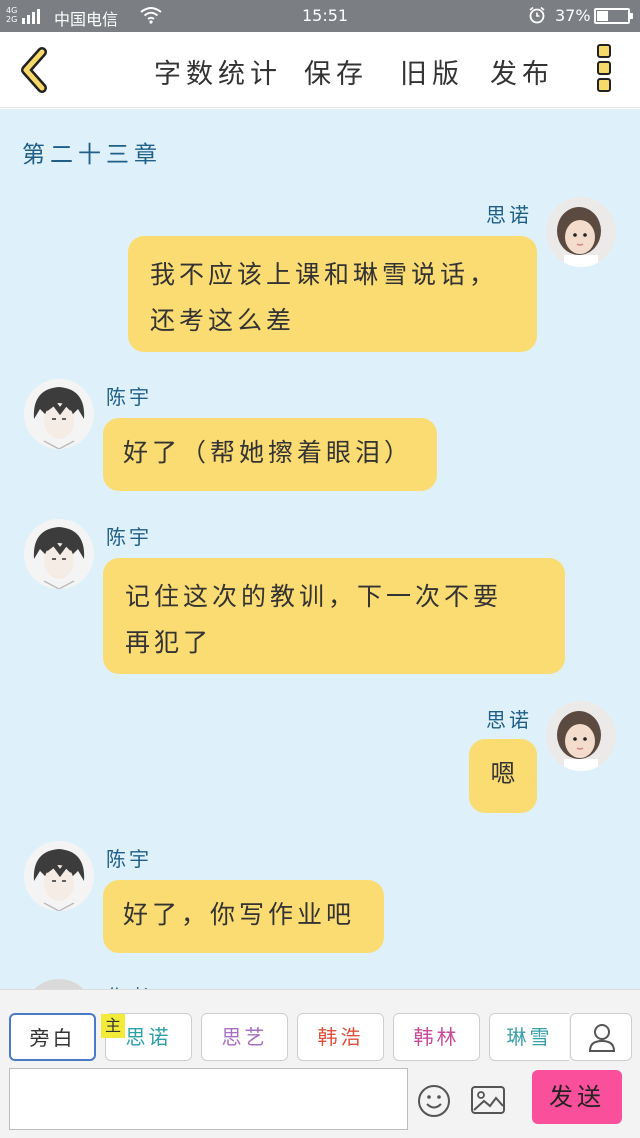 This screenshot has height=1138, width=640. Describe the element at coordinates (148, 1037) in the screenshot. I see `role-label: 思诺` at that location.